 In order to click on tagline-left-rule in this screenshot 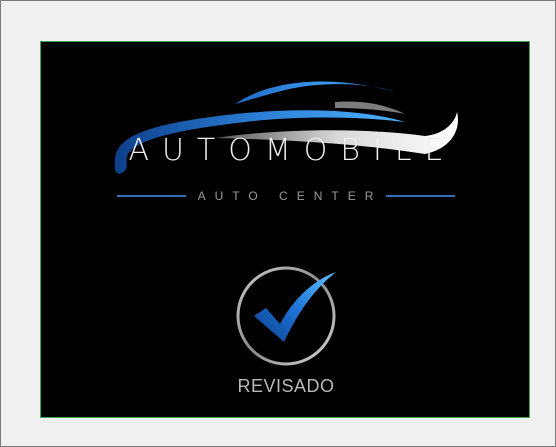, I will do `click(151, 196)`.